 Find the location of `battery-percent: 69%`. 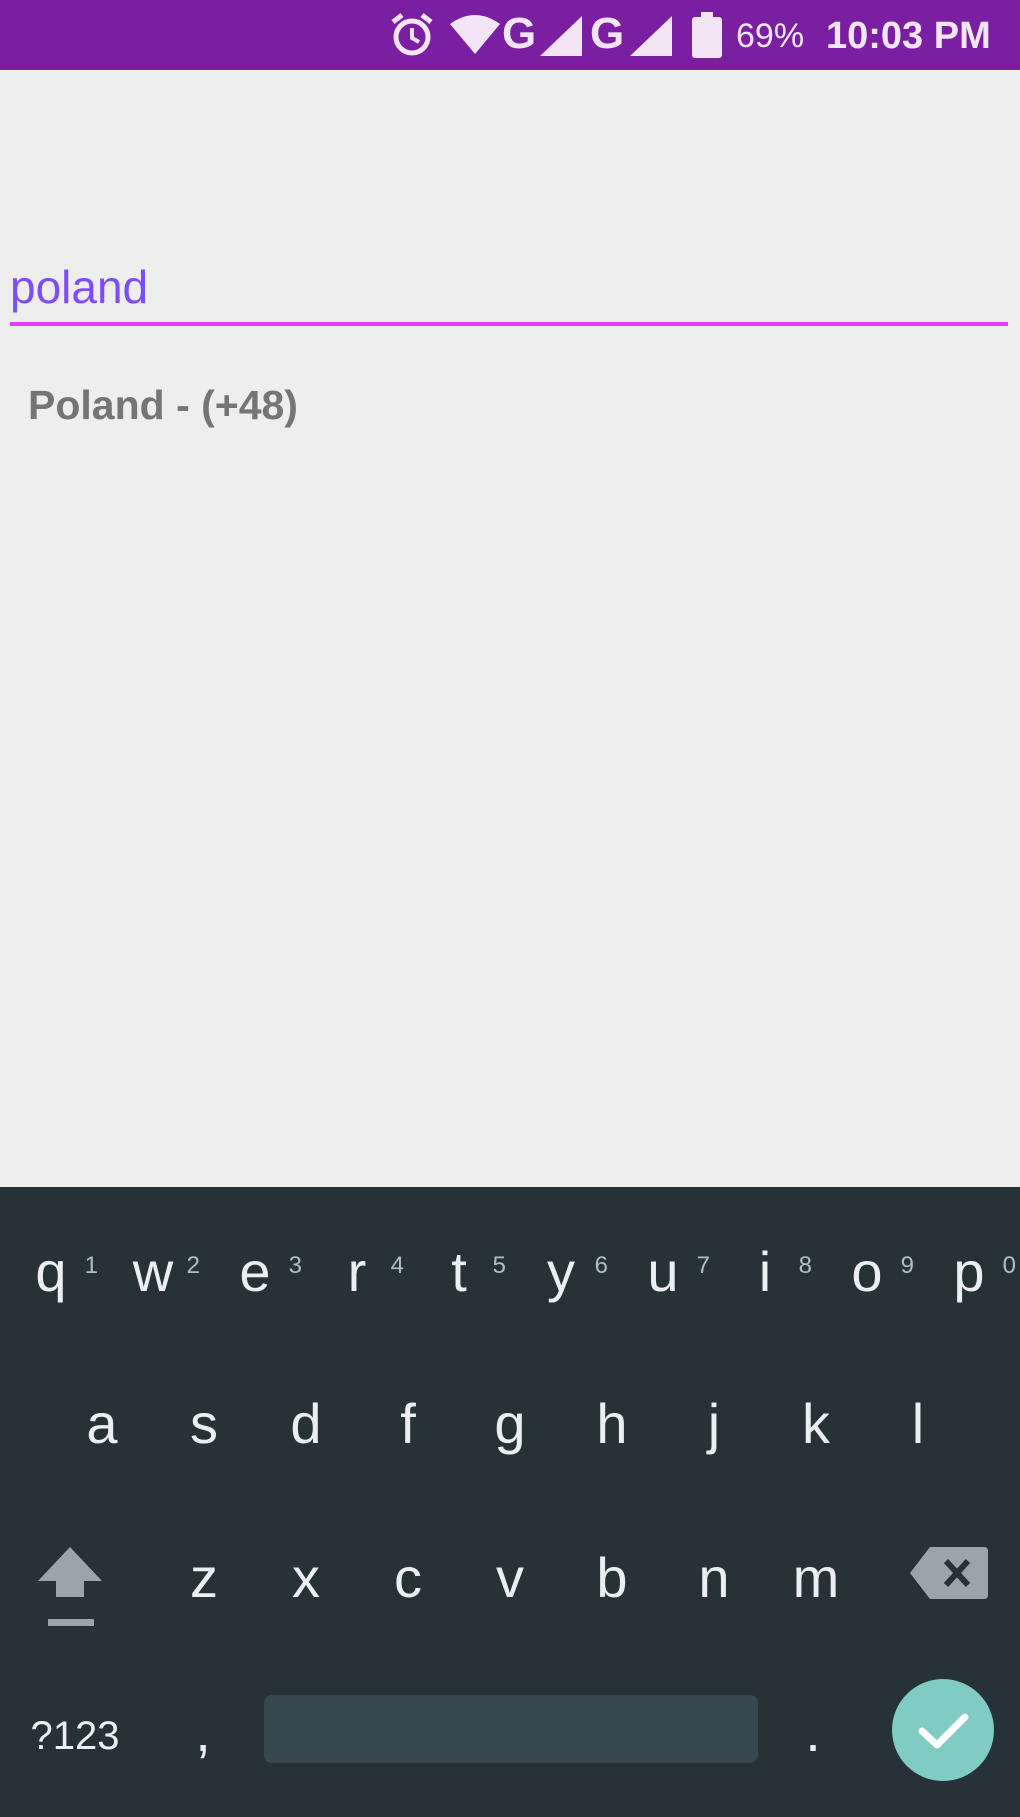

battery-percent: 69% is located at coordinates (770, 36).